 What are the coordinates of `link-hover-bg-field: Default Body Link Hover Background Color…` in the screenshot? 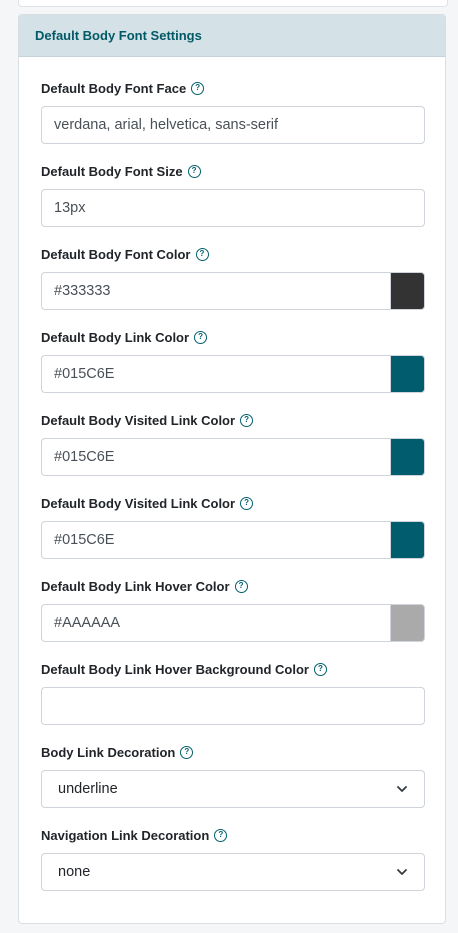 It's located at (233, 701).